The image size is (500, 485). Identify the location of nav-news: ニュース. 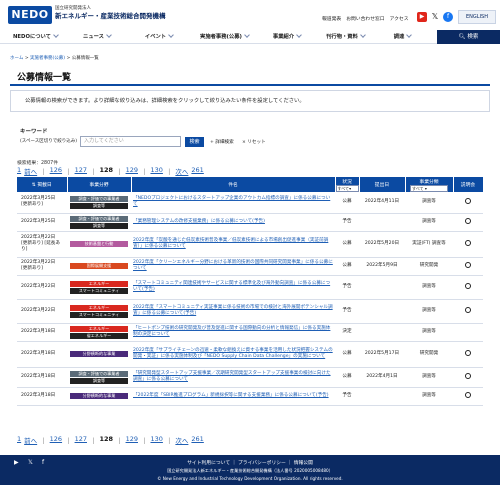
(97, 37).